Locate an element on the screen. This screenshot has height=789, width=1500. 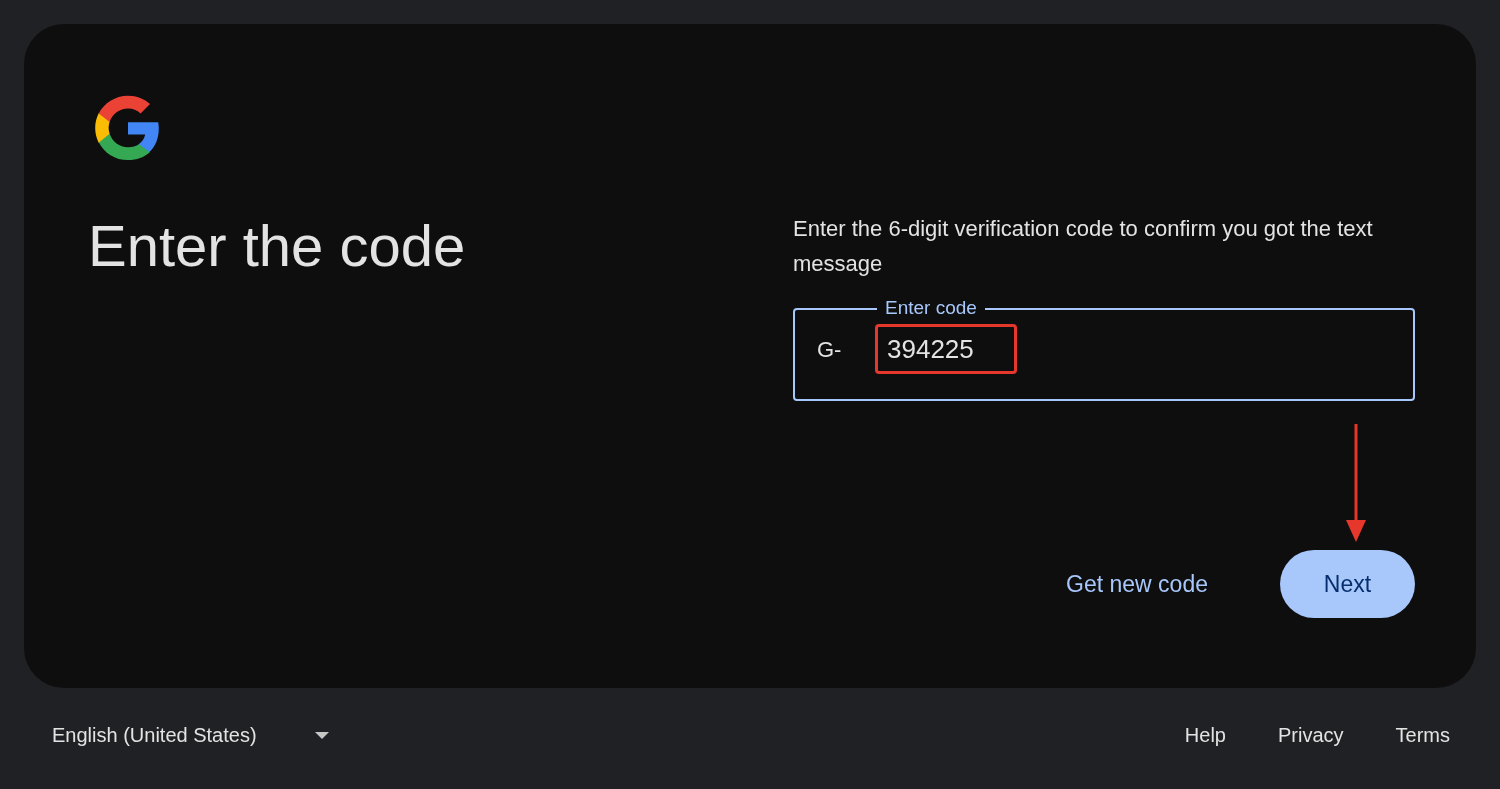
instruction-text: Enter the 6-digit verification code to confirm you got the text message is located at coordinates (1083, 246).